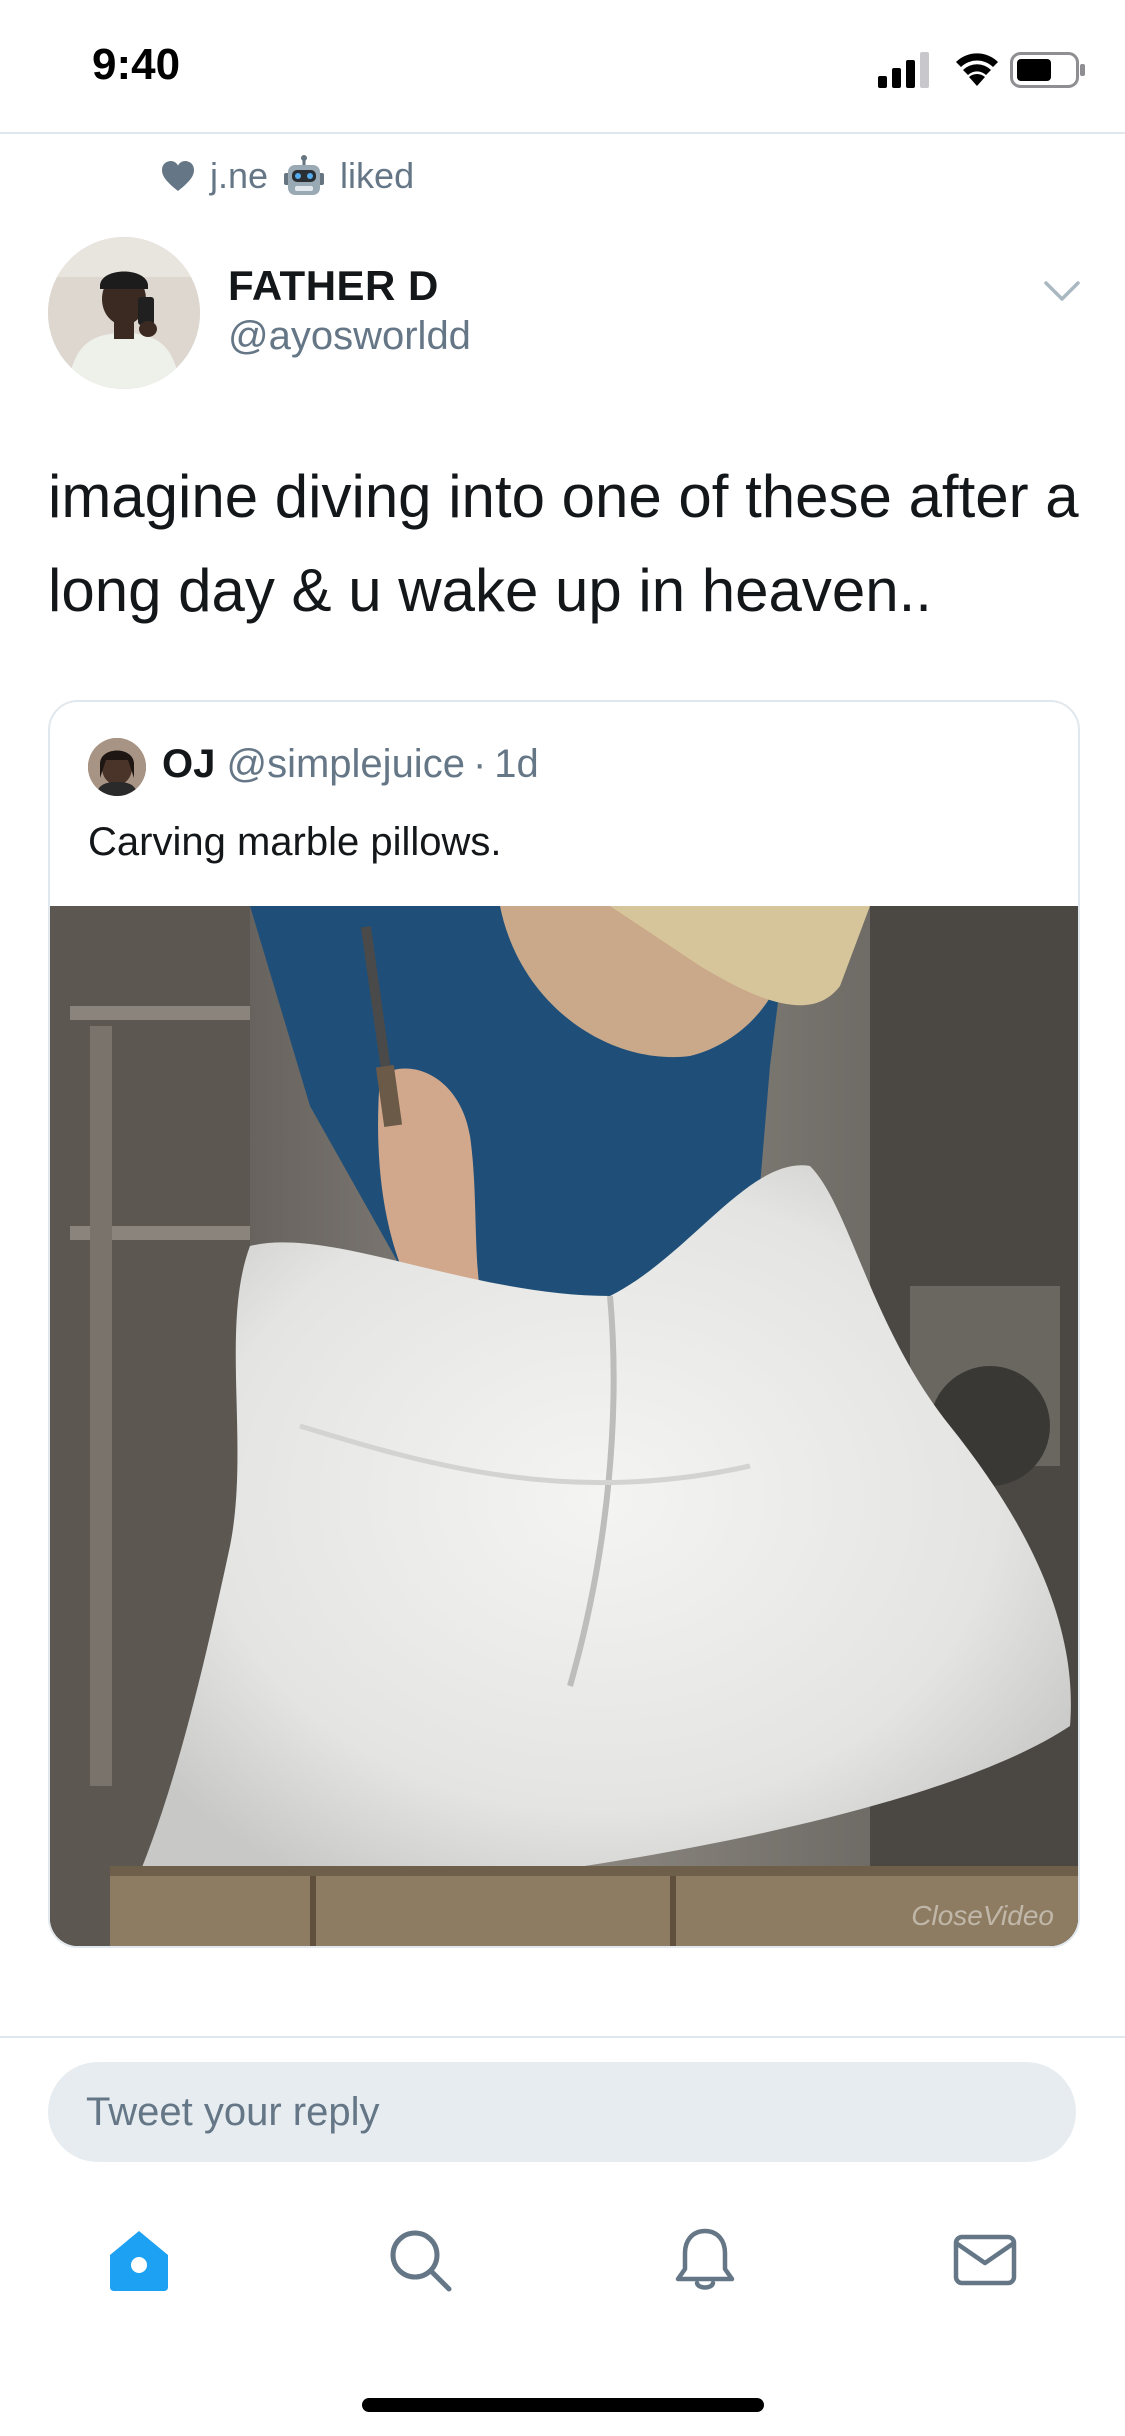  What do you see at coordinates (906, 69) in the screenshot?
I see `cellular-signal-icon` at bounding box center [906, 69].